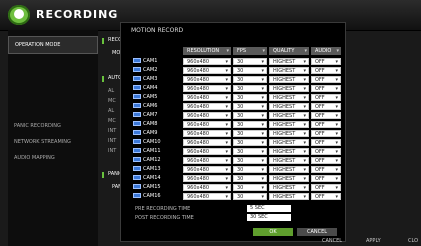 The height and width of the screenshot is (246, 421). Describe the element at coordinates (155, 124) in the screenshot. I see `camera-label: CAM8` at that location.